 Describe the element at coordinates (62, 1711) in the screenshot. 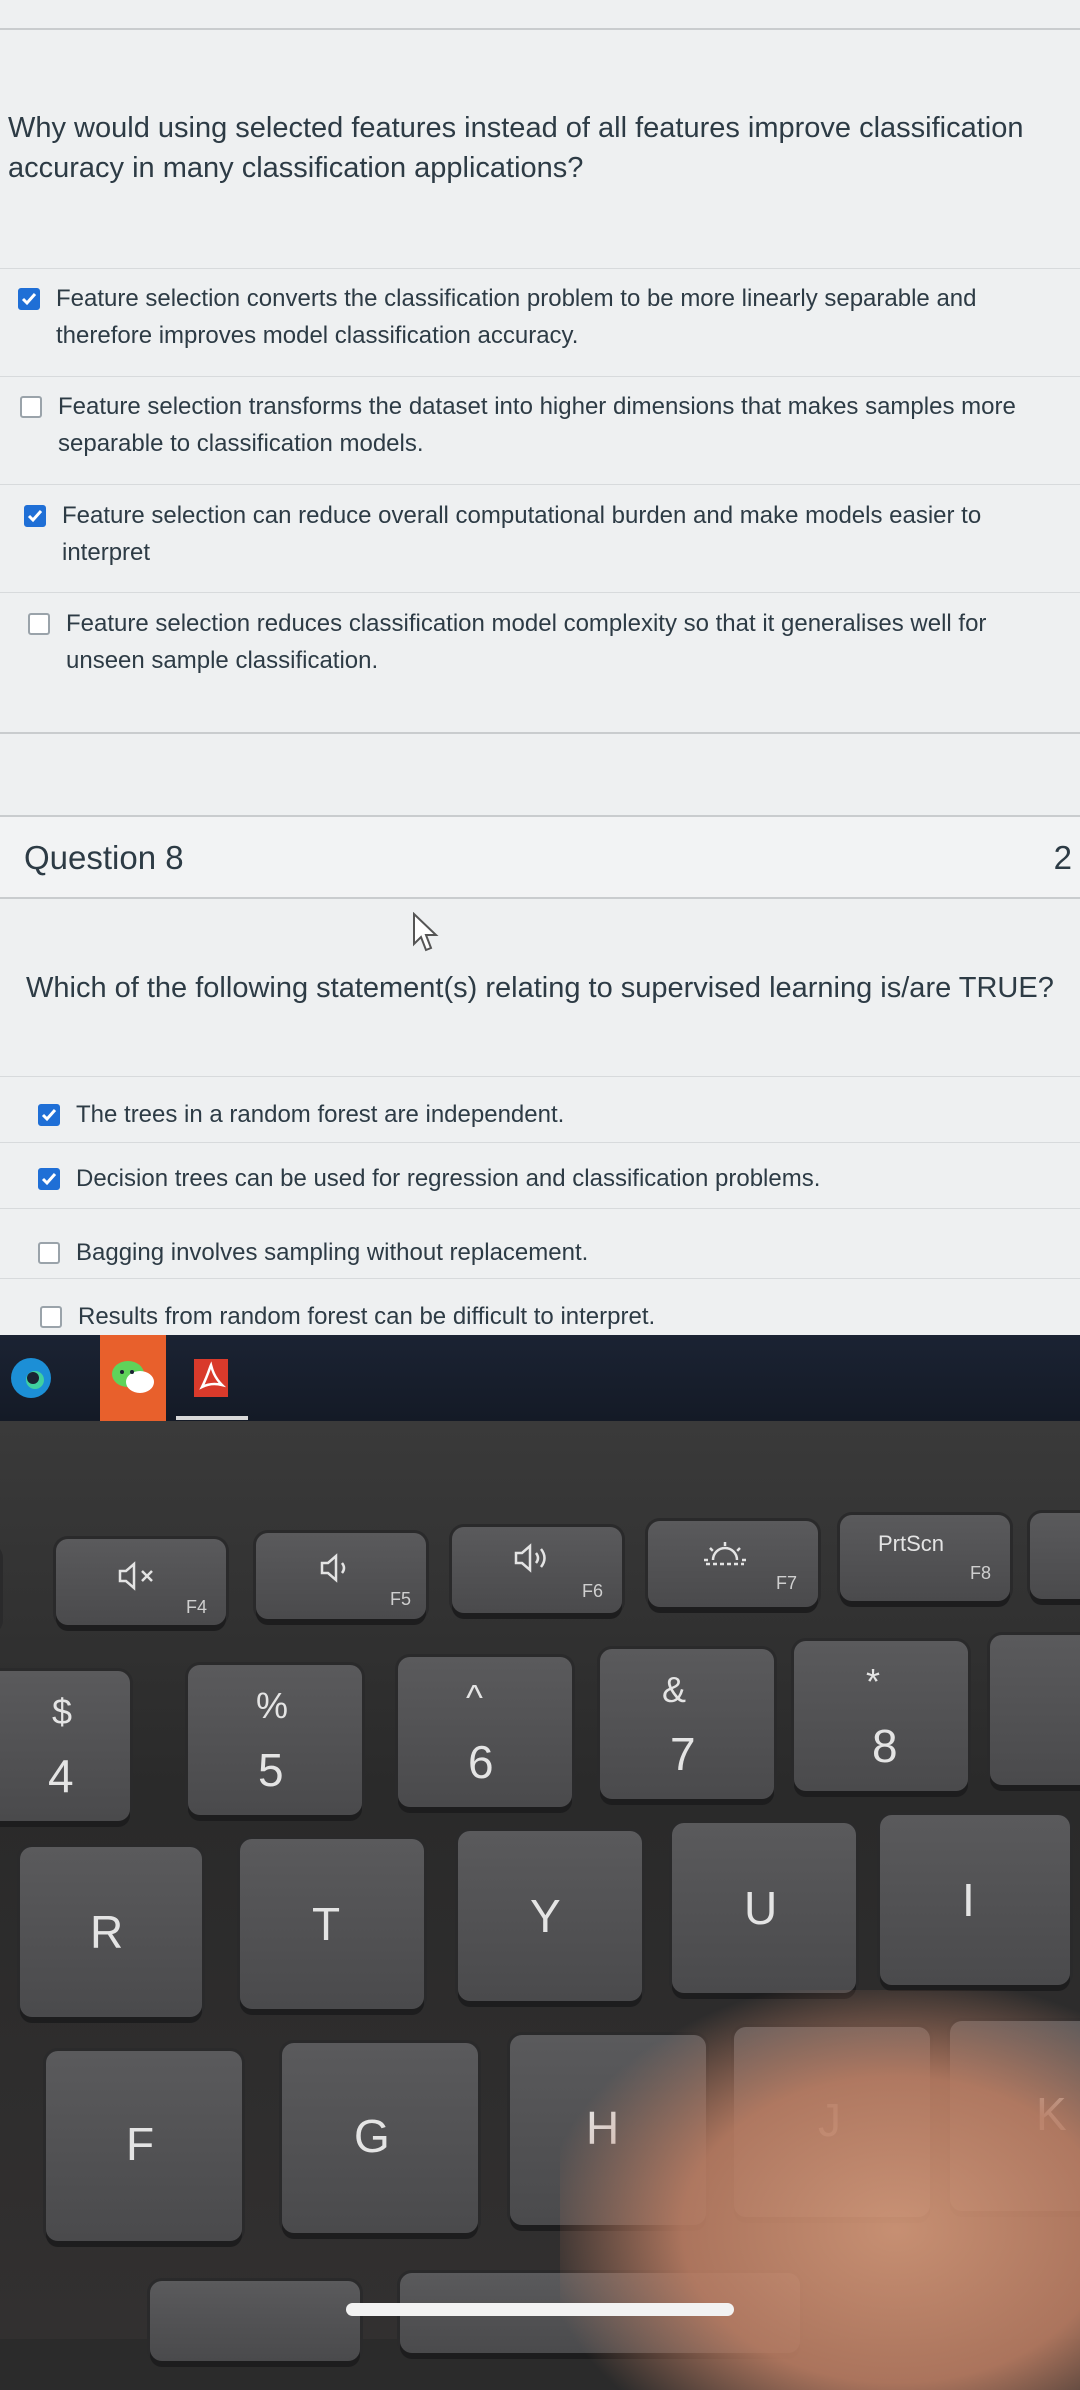

I see `key-shift-symbol: $` at that location.